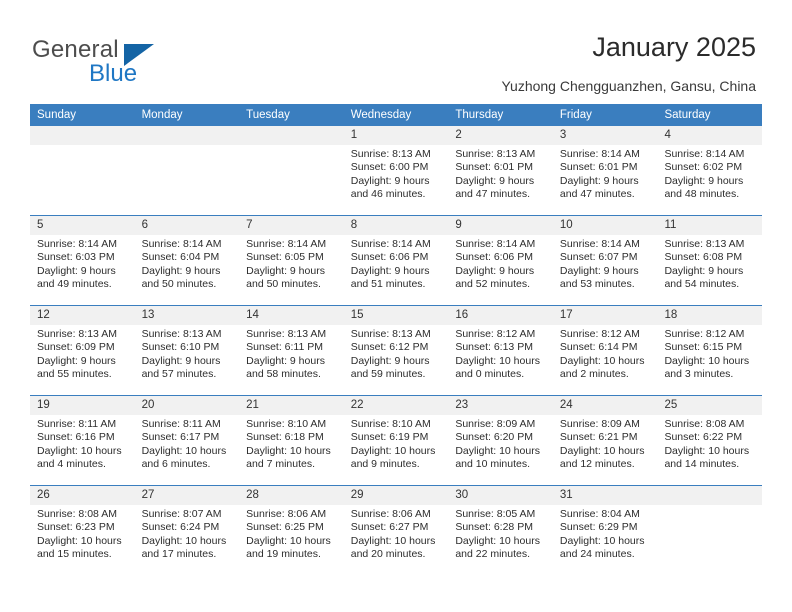 The height and width of the screenshot is (612, 792). What do you see at coordinates (599, 514) in the screenshot?
I see `day-detail-line: Sunrise: 8:04 AM` at bounding box center [599, 514].